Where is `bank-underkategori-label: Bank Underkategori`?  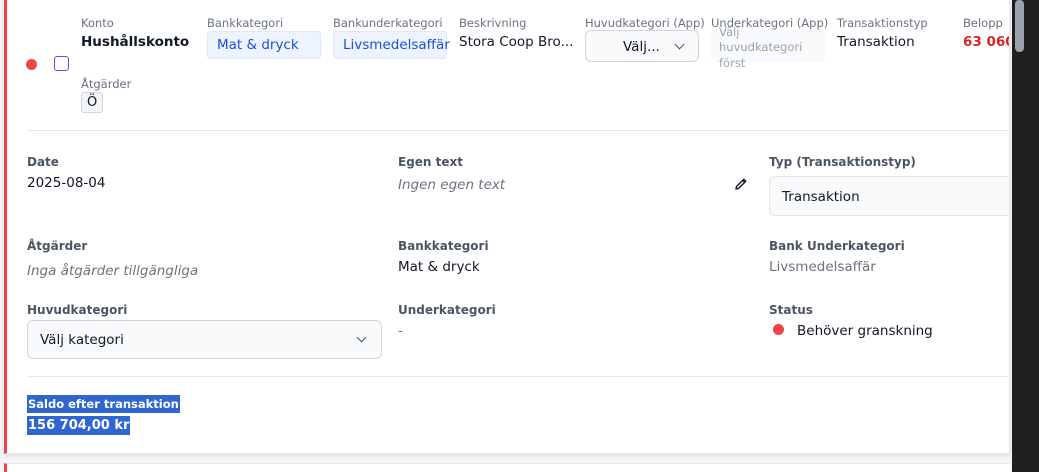 bank-underkategori-label: Bank Underkategori is located at coordinates (837, 246).